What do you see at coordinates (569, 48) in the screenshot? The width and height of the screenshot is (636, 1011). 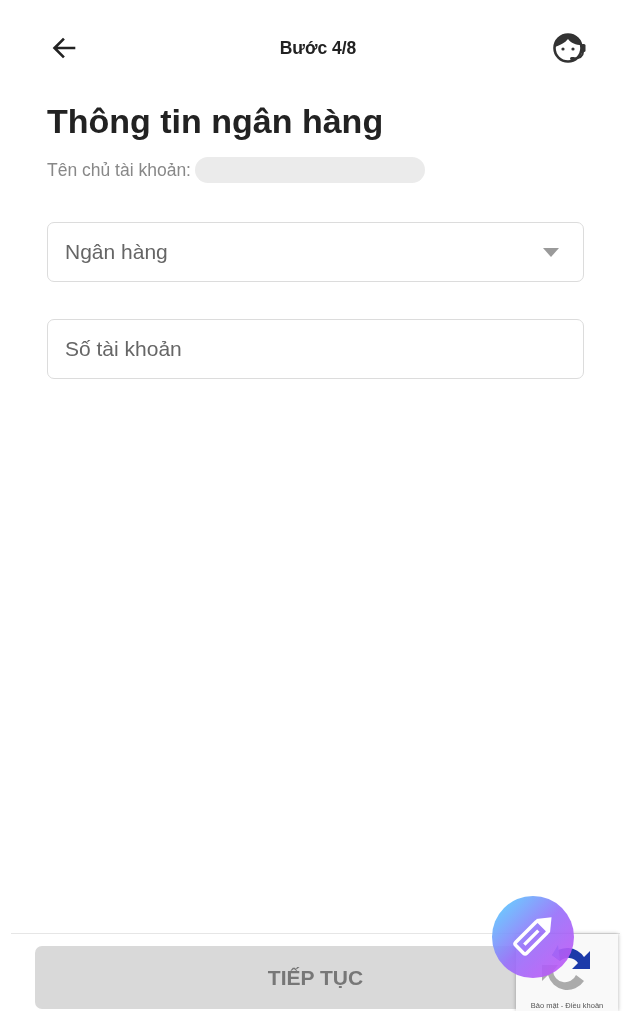 I see `support-agent-icon` at bounding box center [569, 48].